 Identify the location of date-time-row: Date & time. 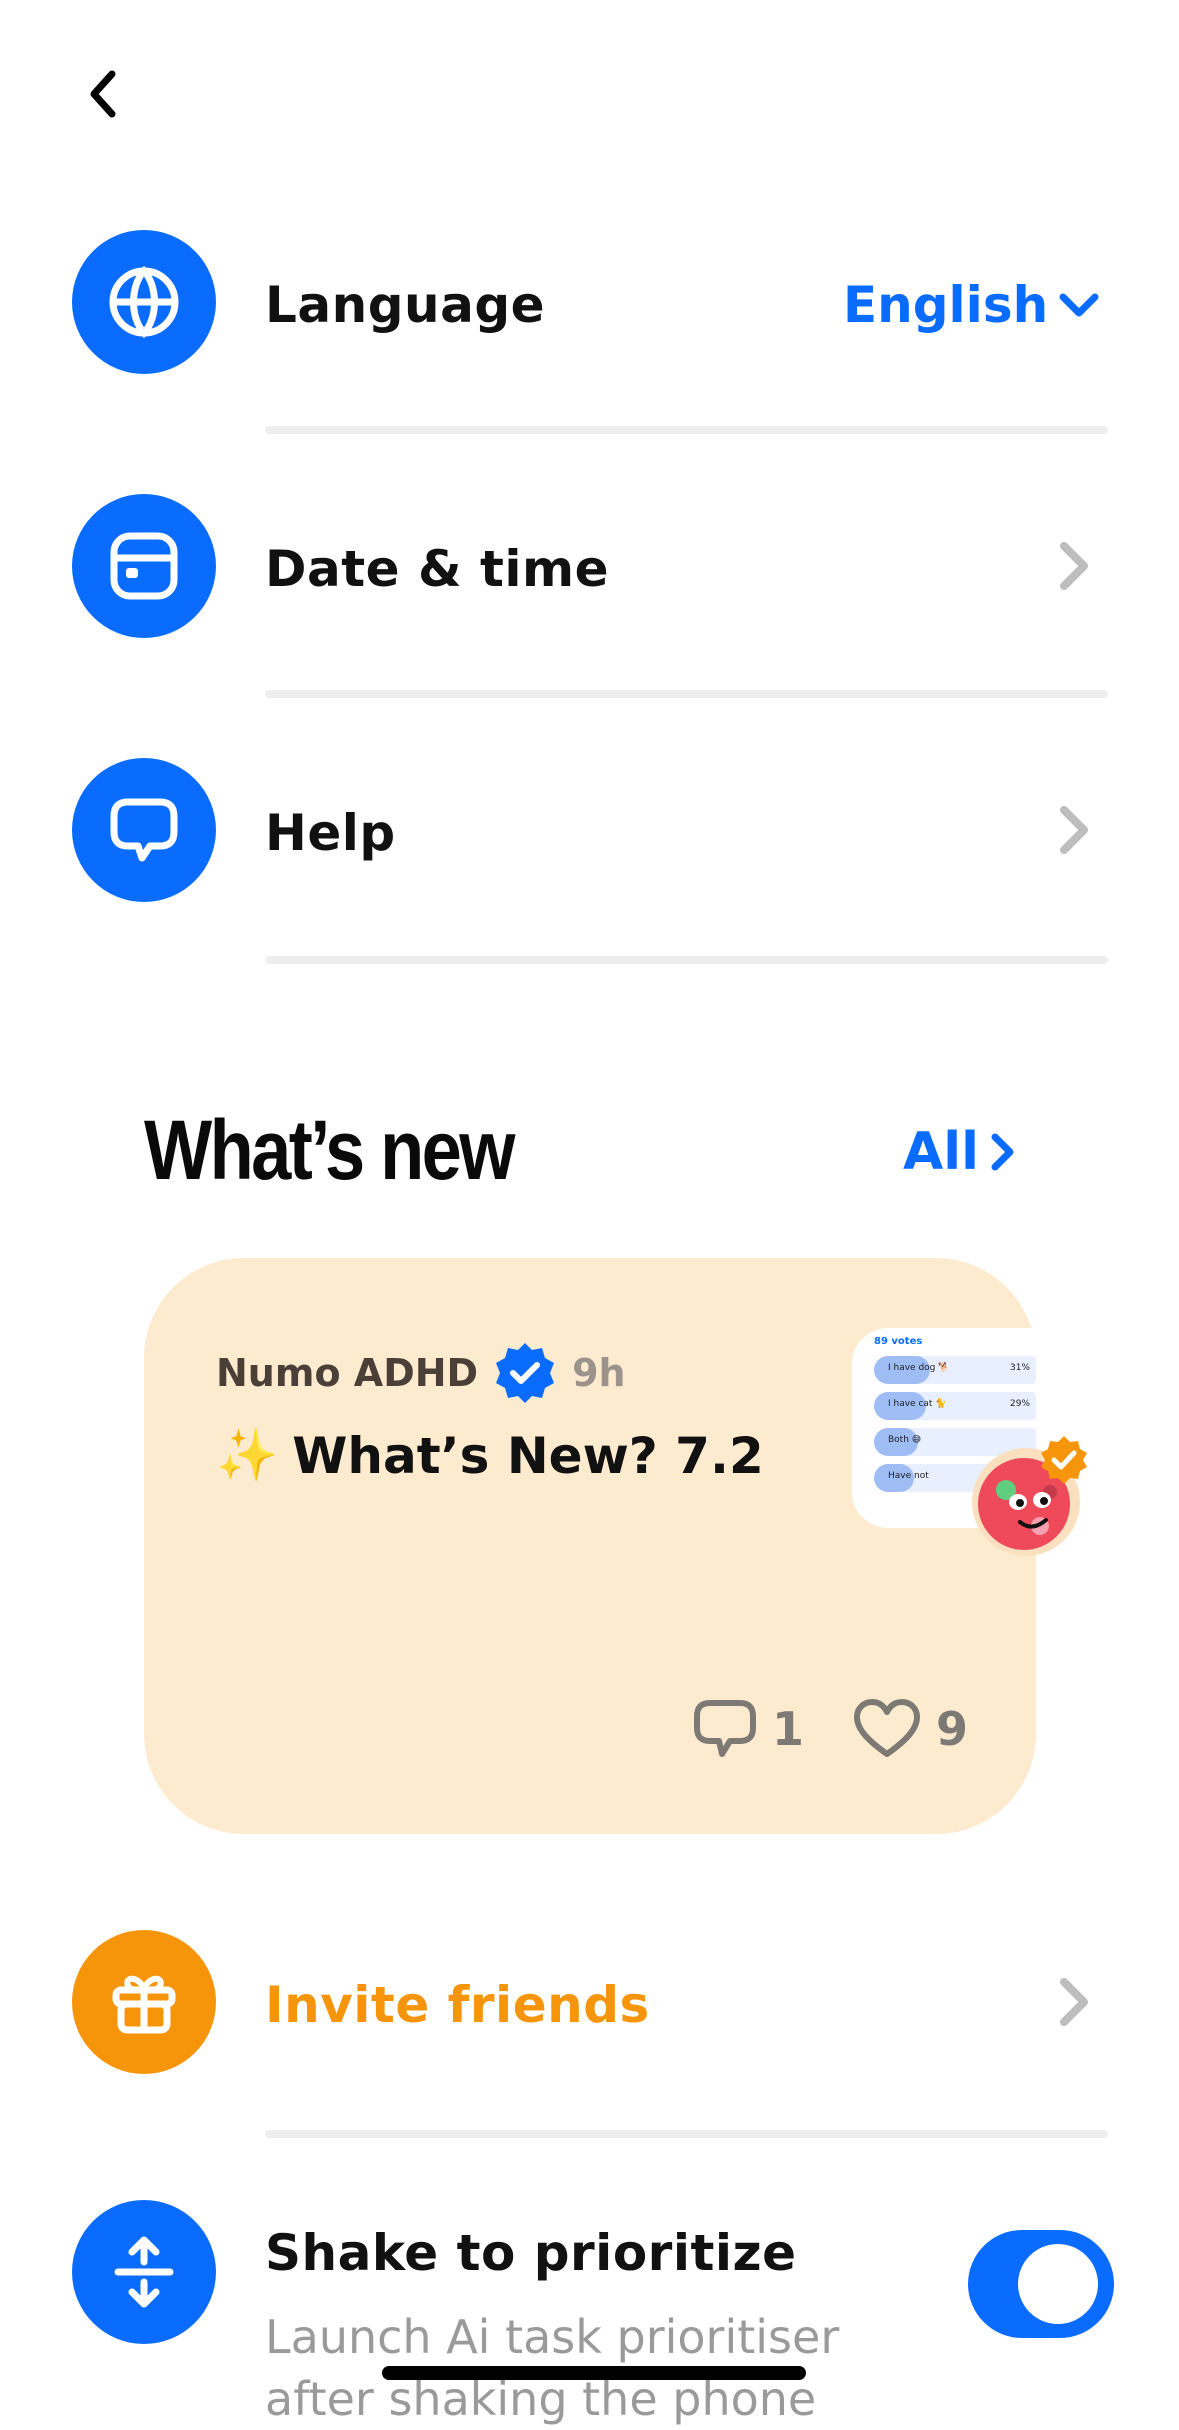
(589, 569).